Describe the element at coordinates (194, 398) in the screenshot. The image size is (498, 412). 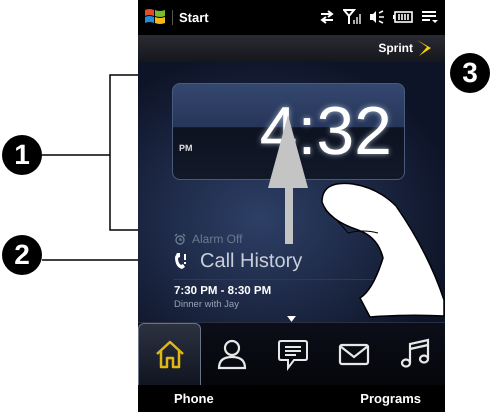
I see `softkey: Phone` at that location.